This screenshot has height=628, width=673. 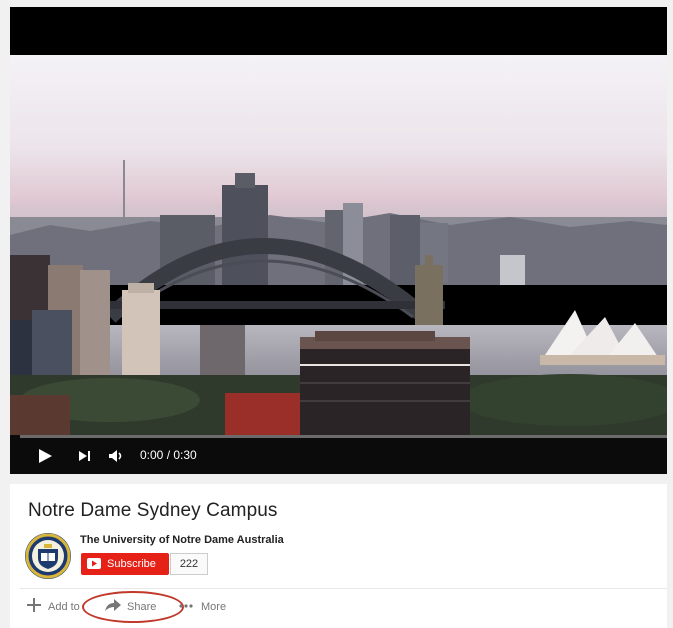 I want to click on volume-icon, so click(x=115, y=456).